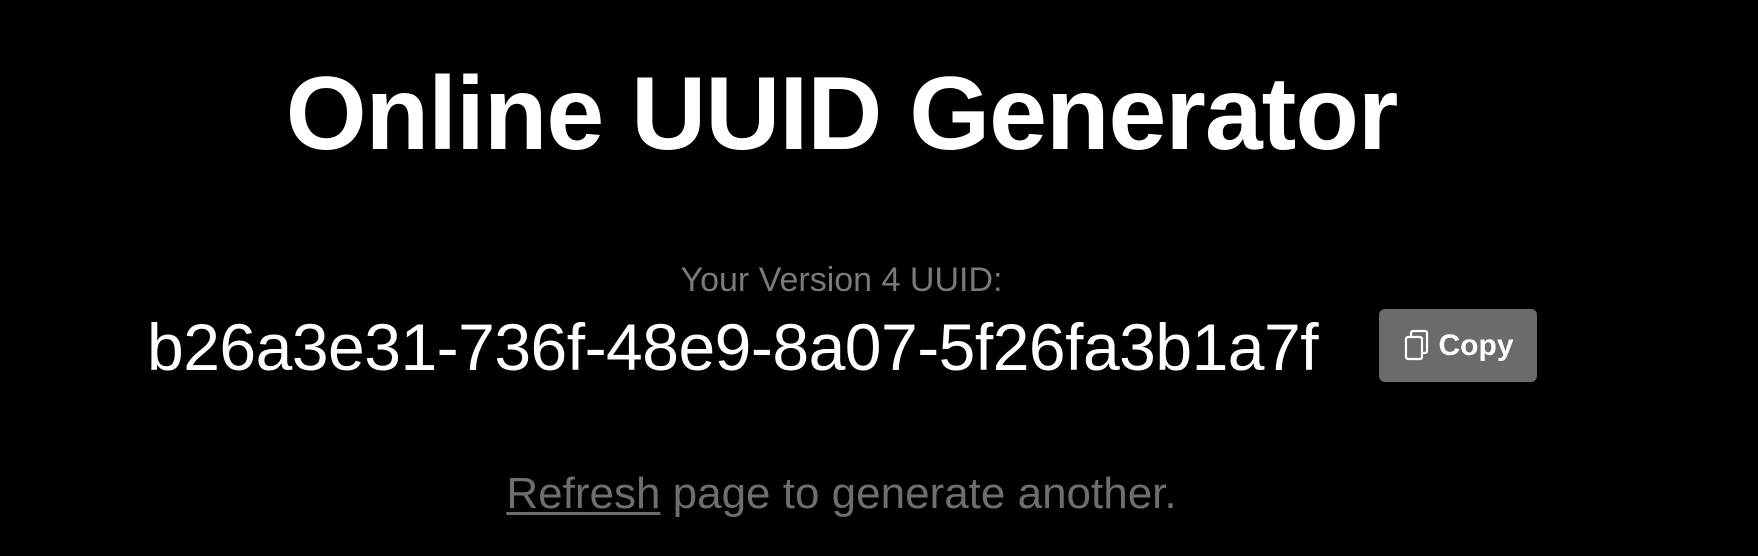  I want to click on copy-icon, so click(1417, 346).